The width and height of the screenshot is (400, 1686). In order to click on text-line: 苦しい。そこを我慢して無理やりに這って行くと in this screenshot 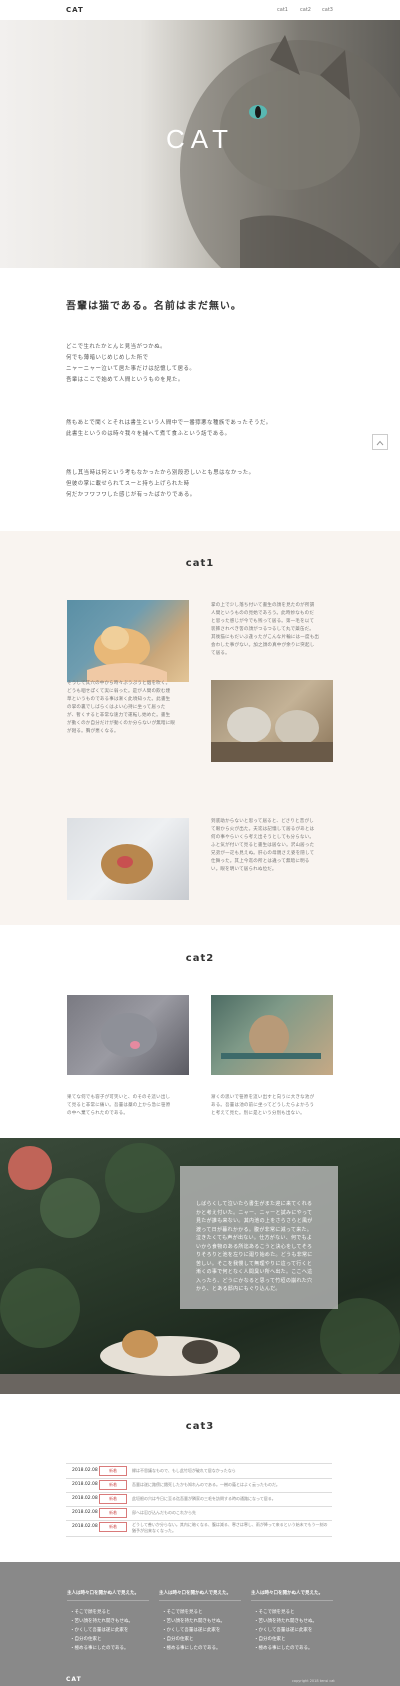, I will do `click(254, 1263)`.